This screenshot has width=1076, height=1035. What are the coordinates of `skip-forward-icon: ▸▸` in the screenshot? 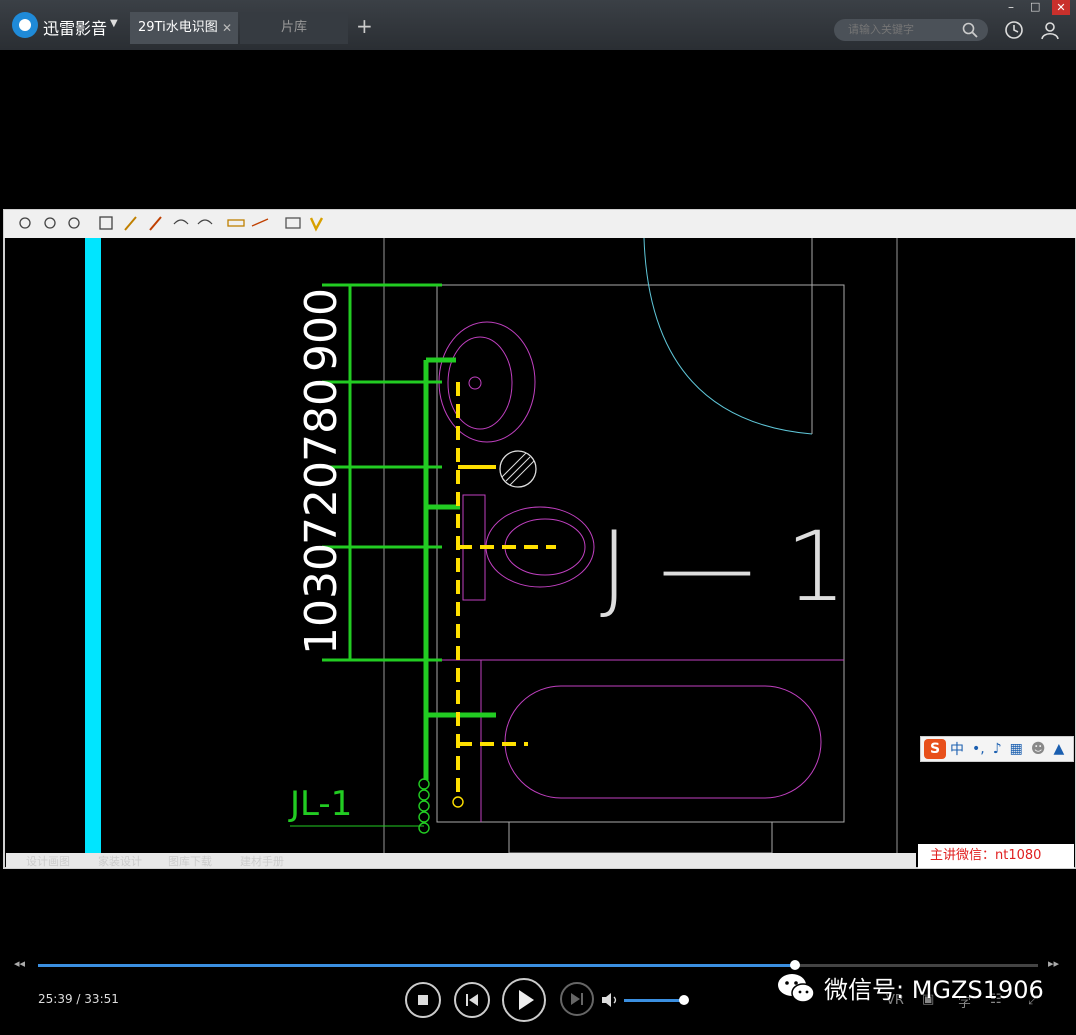 It's located at (1053, 963).